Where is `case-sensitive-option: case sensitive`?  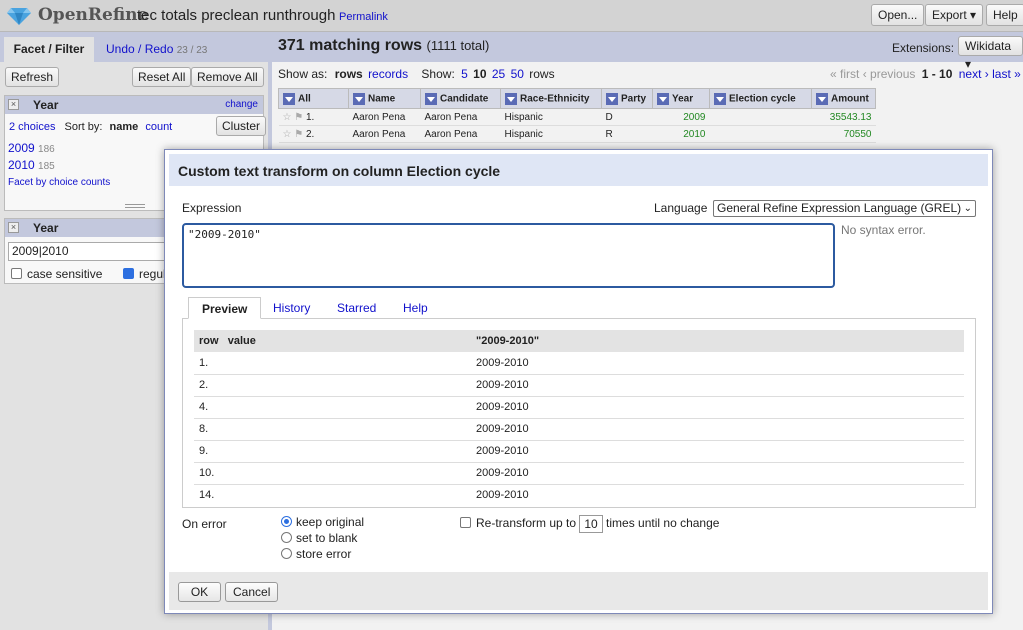 case-sensitive-option: case sensitive is located at coordinates (56, 274).